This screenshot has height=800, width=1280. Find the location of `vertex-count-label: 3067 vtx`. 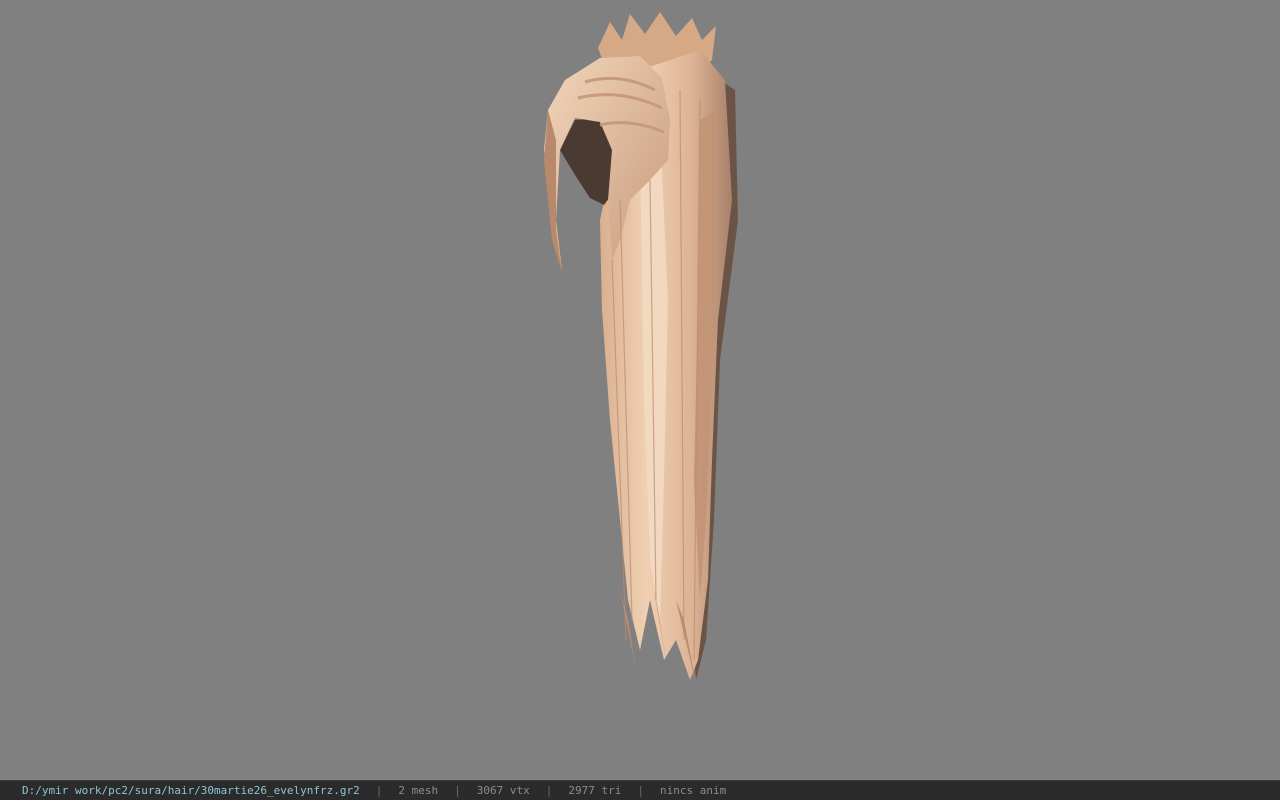

vertex-count-label: 3067 vtx is located at coordinates (503, 790).